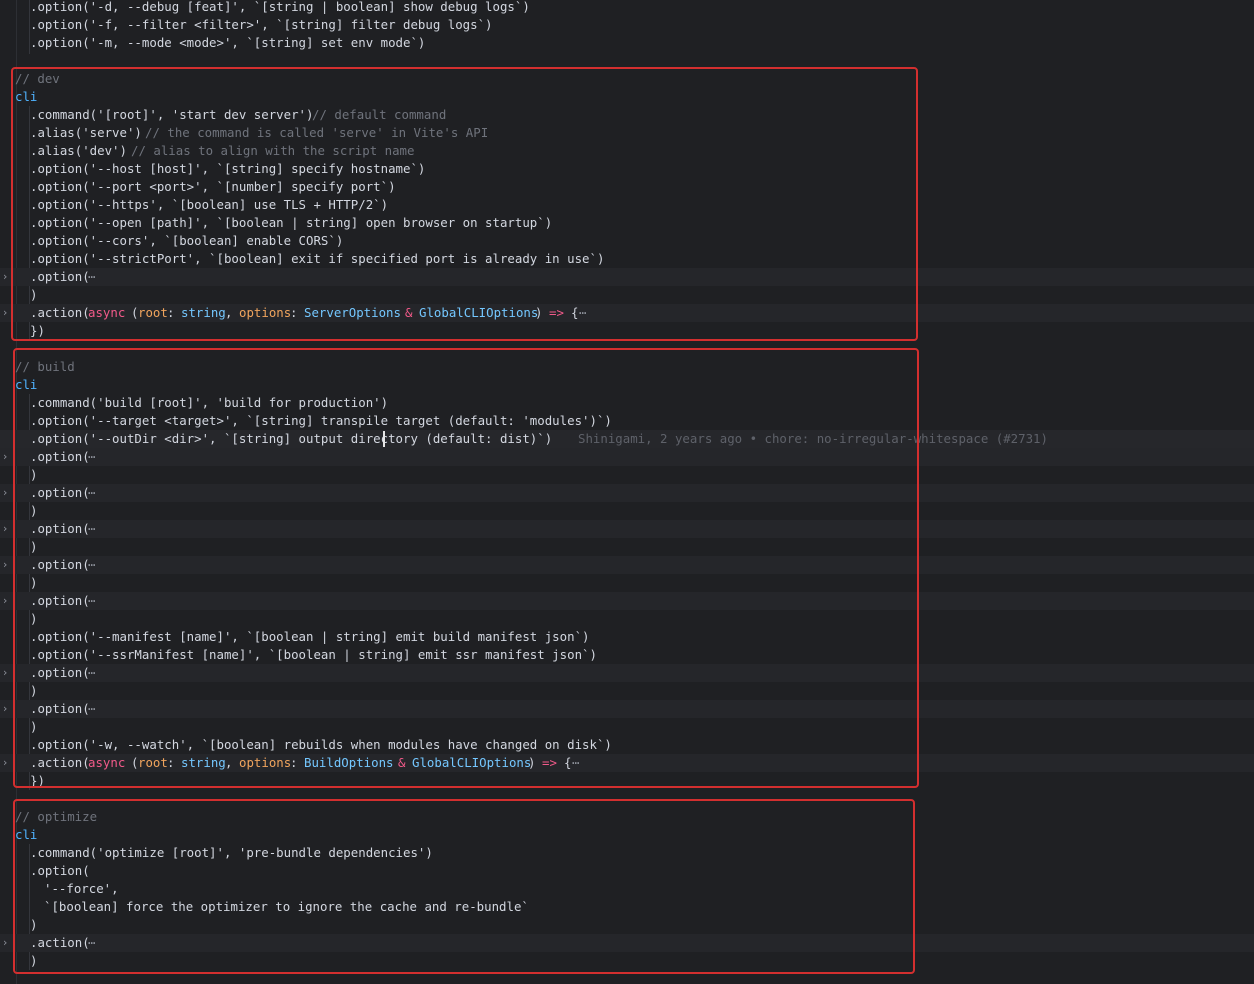 This screenshot has height=984, width=1254. I want to click on code-line: '--force',, so click(627, 889).